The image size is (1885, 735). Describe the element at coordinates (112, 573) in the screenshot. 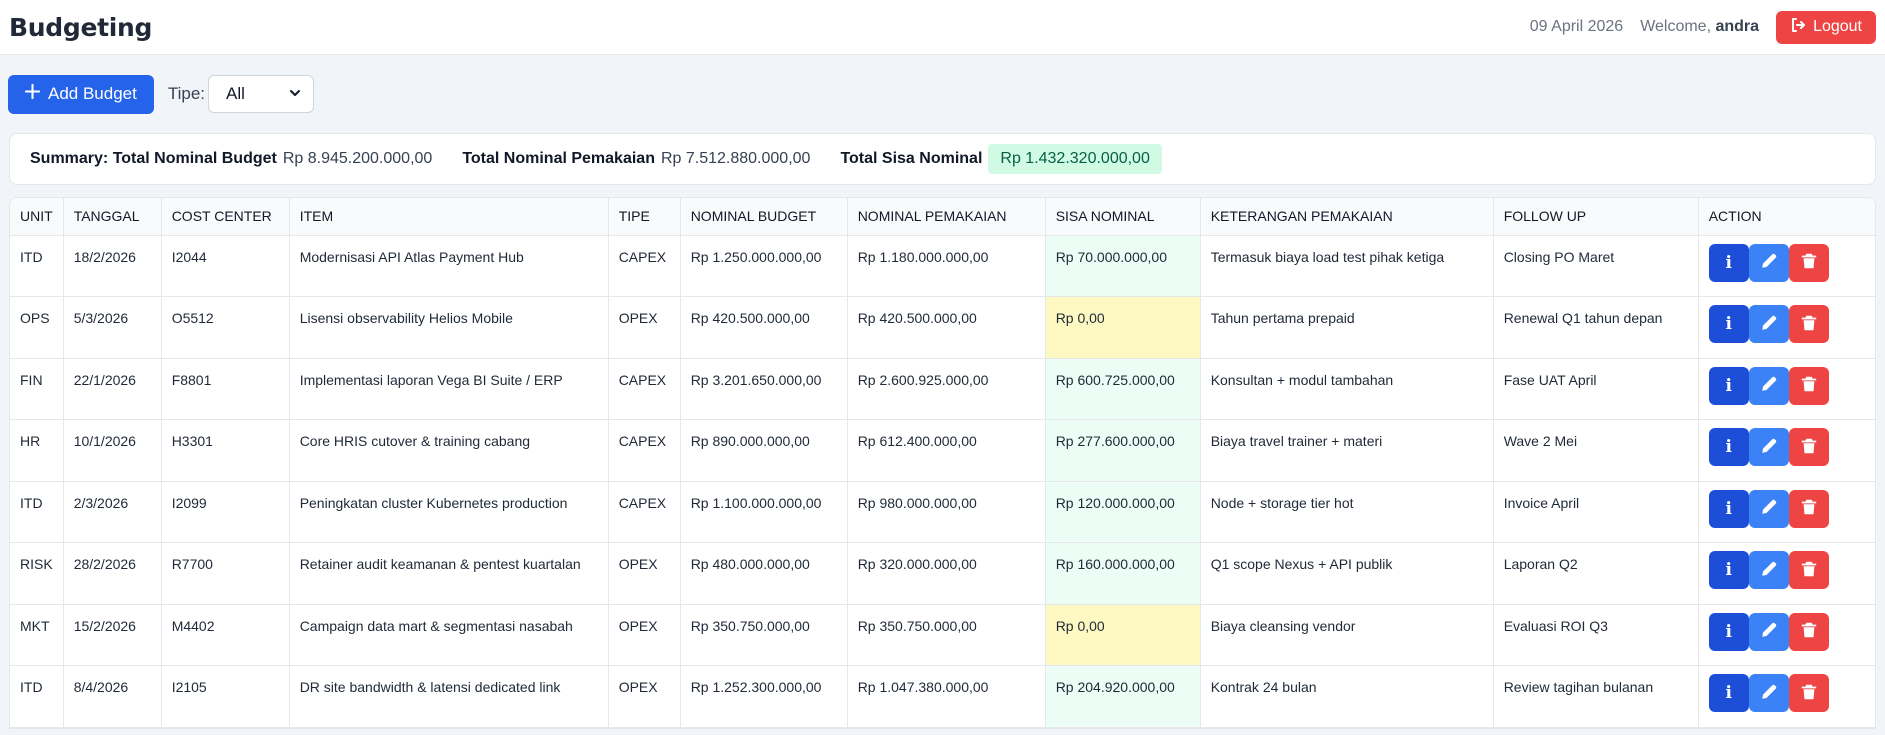

I see `cell-tanggal: 28/2/2026` at that location.